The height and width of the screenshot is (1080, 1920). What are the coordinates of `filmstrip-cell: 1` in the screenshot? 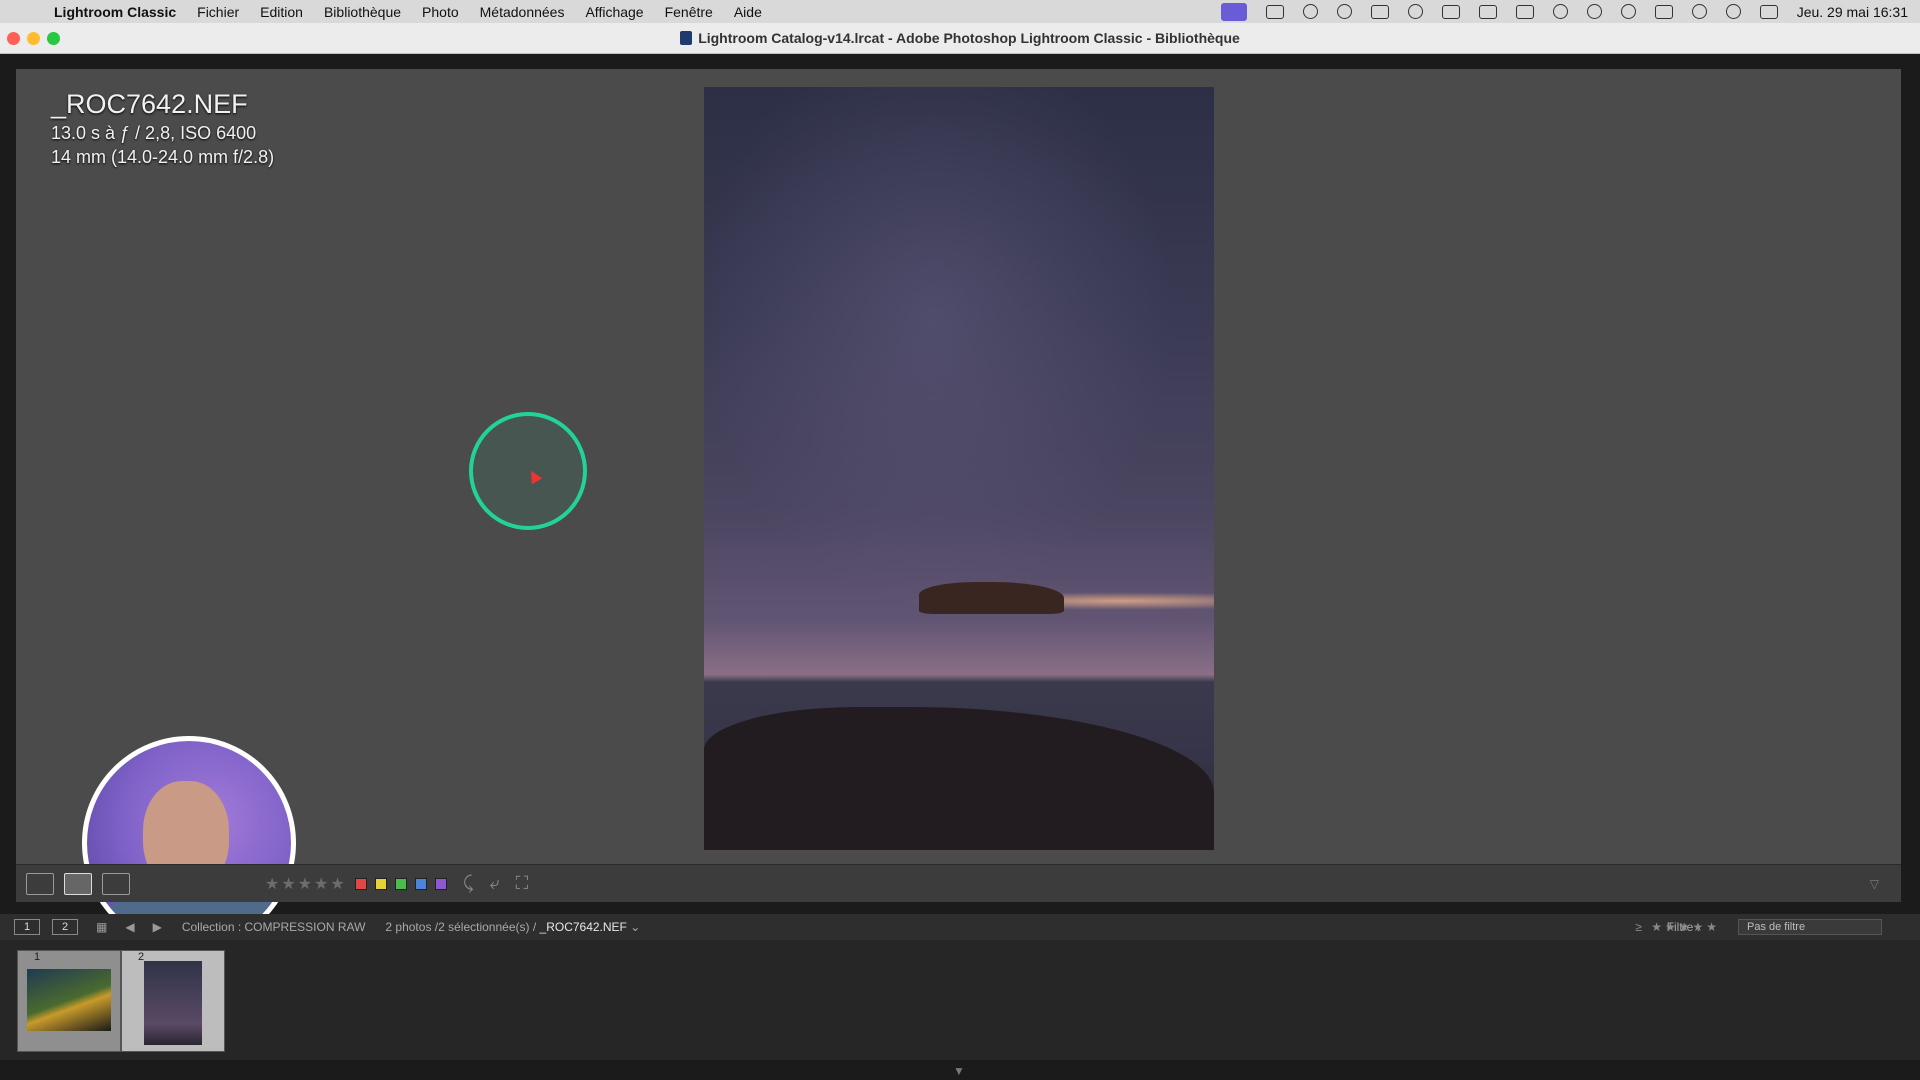 It's located at (69, 1001).